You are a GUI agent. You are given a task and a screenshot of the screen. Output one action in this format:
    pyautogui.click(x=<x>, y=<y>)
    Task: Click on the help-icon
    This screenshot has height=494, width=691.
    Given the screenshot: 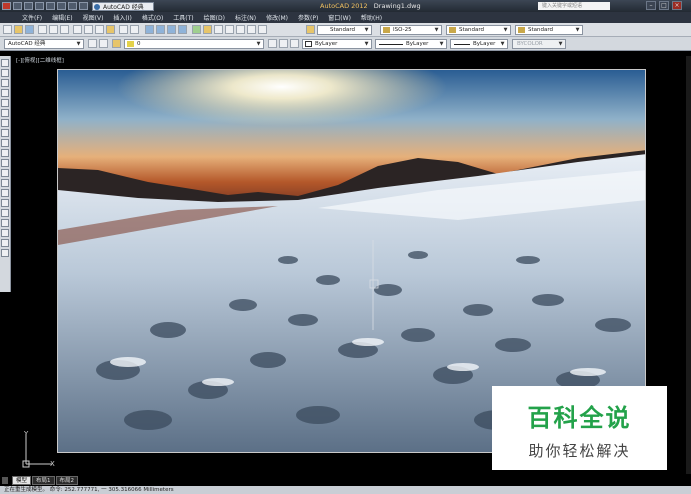 What is the action you would take?
    pyautogui.click(x=262, y=29)
    